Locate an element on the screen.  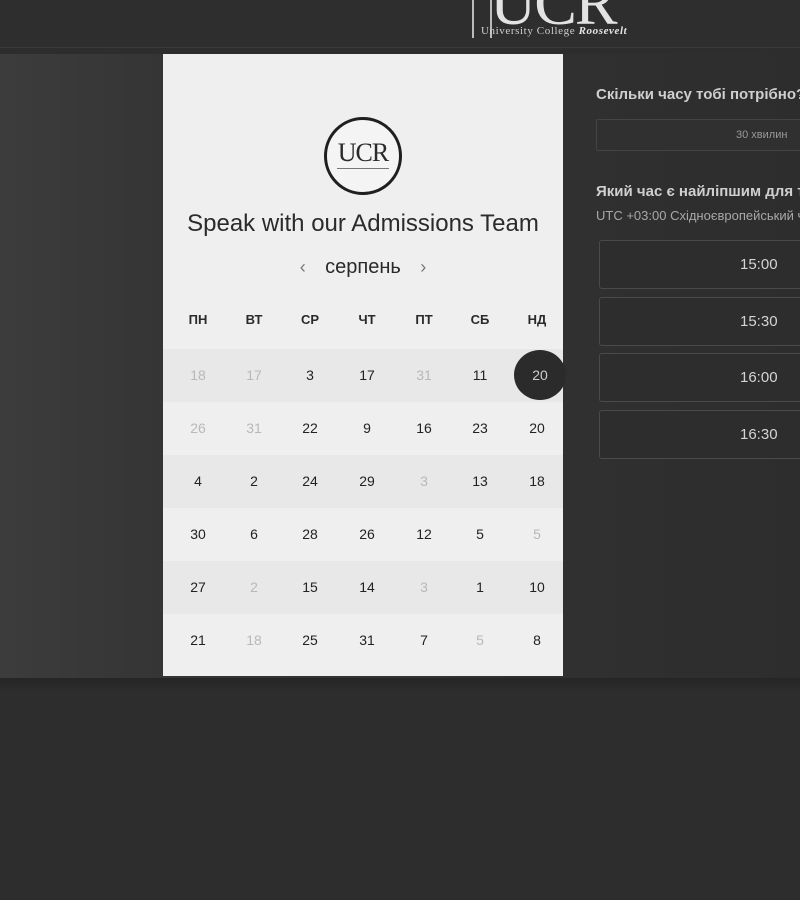
time-slot-label: 16:30 is located at coordinates (759, 434).